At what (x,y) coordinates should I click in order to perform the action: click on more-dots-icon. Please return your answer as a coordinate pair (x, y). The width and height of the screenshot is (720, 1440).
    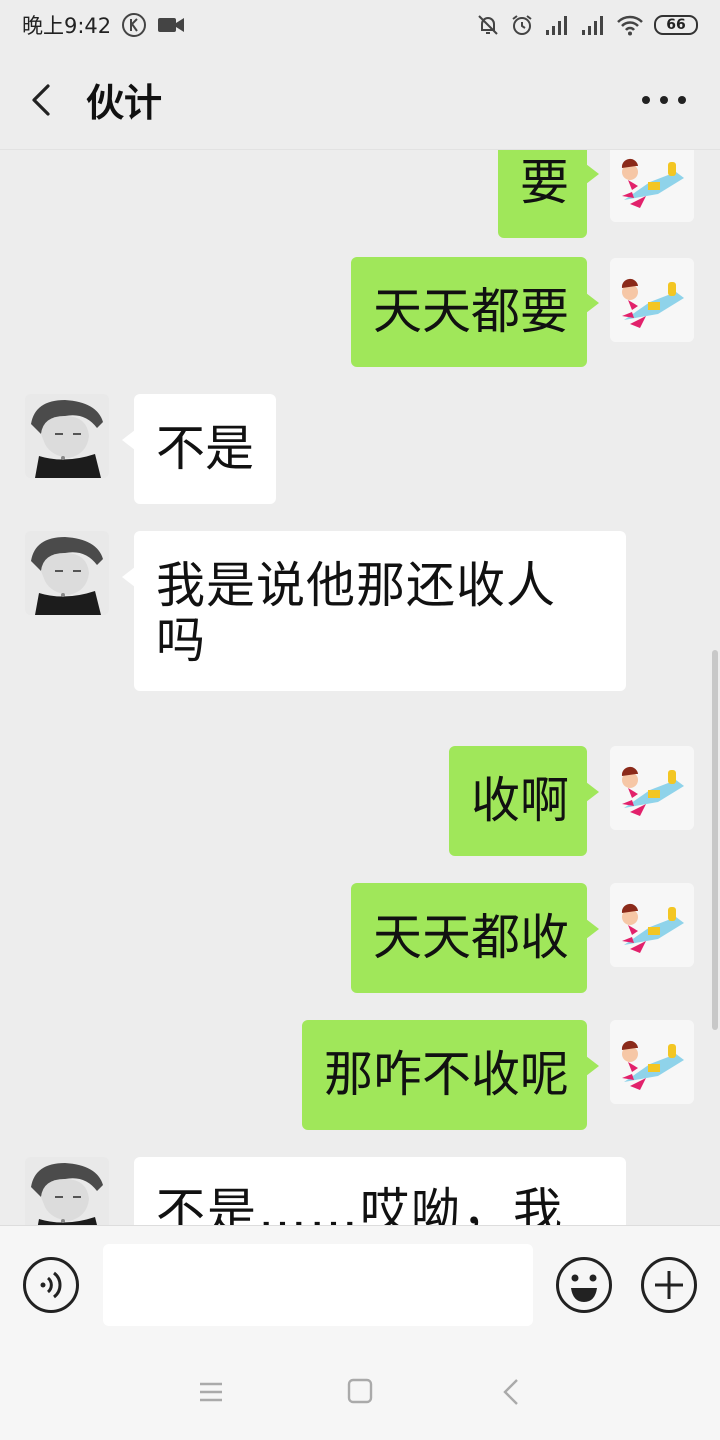
    Looking at the image, I should click on (664, 100).